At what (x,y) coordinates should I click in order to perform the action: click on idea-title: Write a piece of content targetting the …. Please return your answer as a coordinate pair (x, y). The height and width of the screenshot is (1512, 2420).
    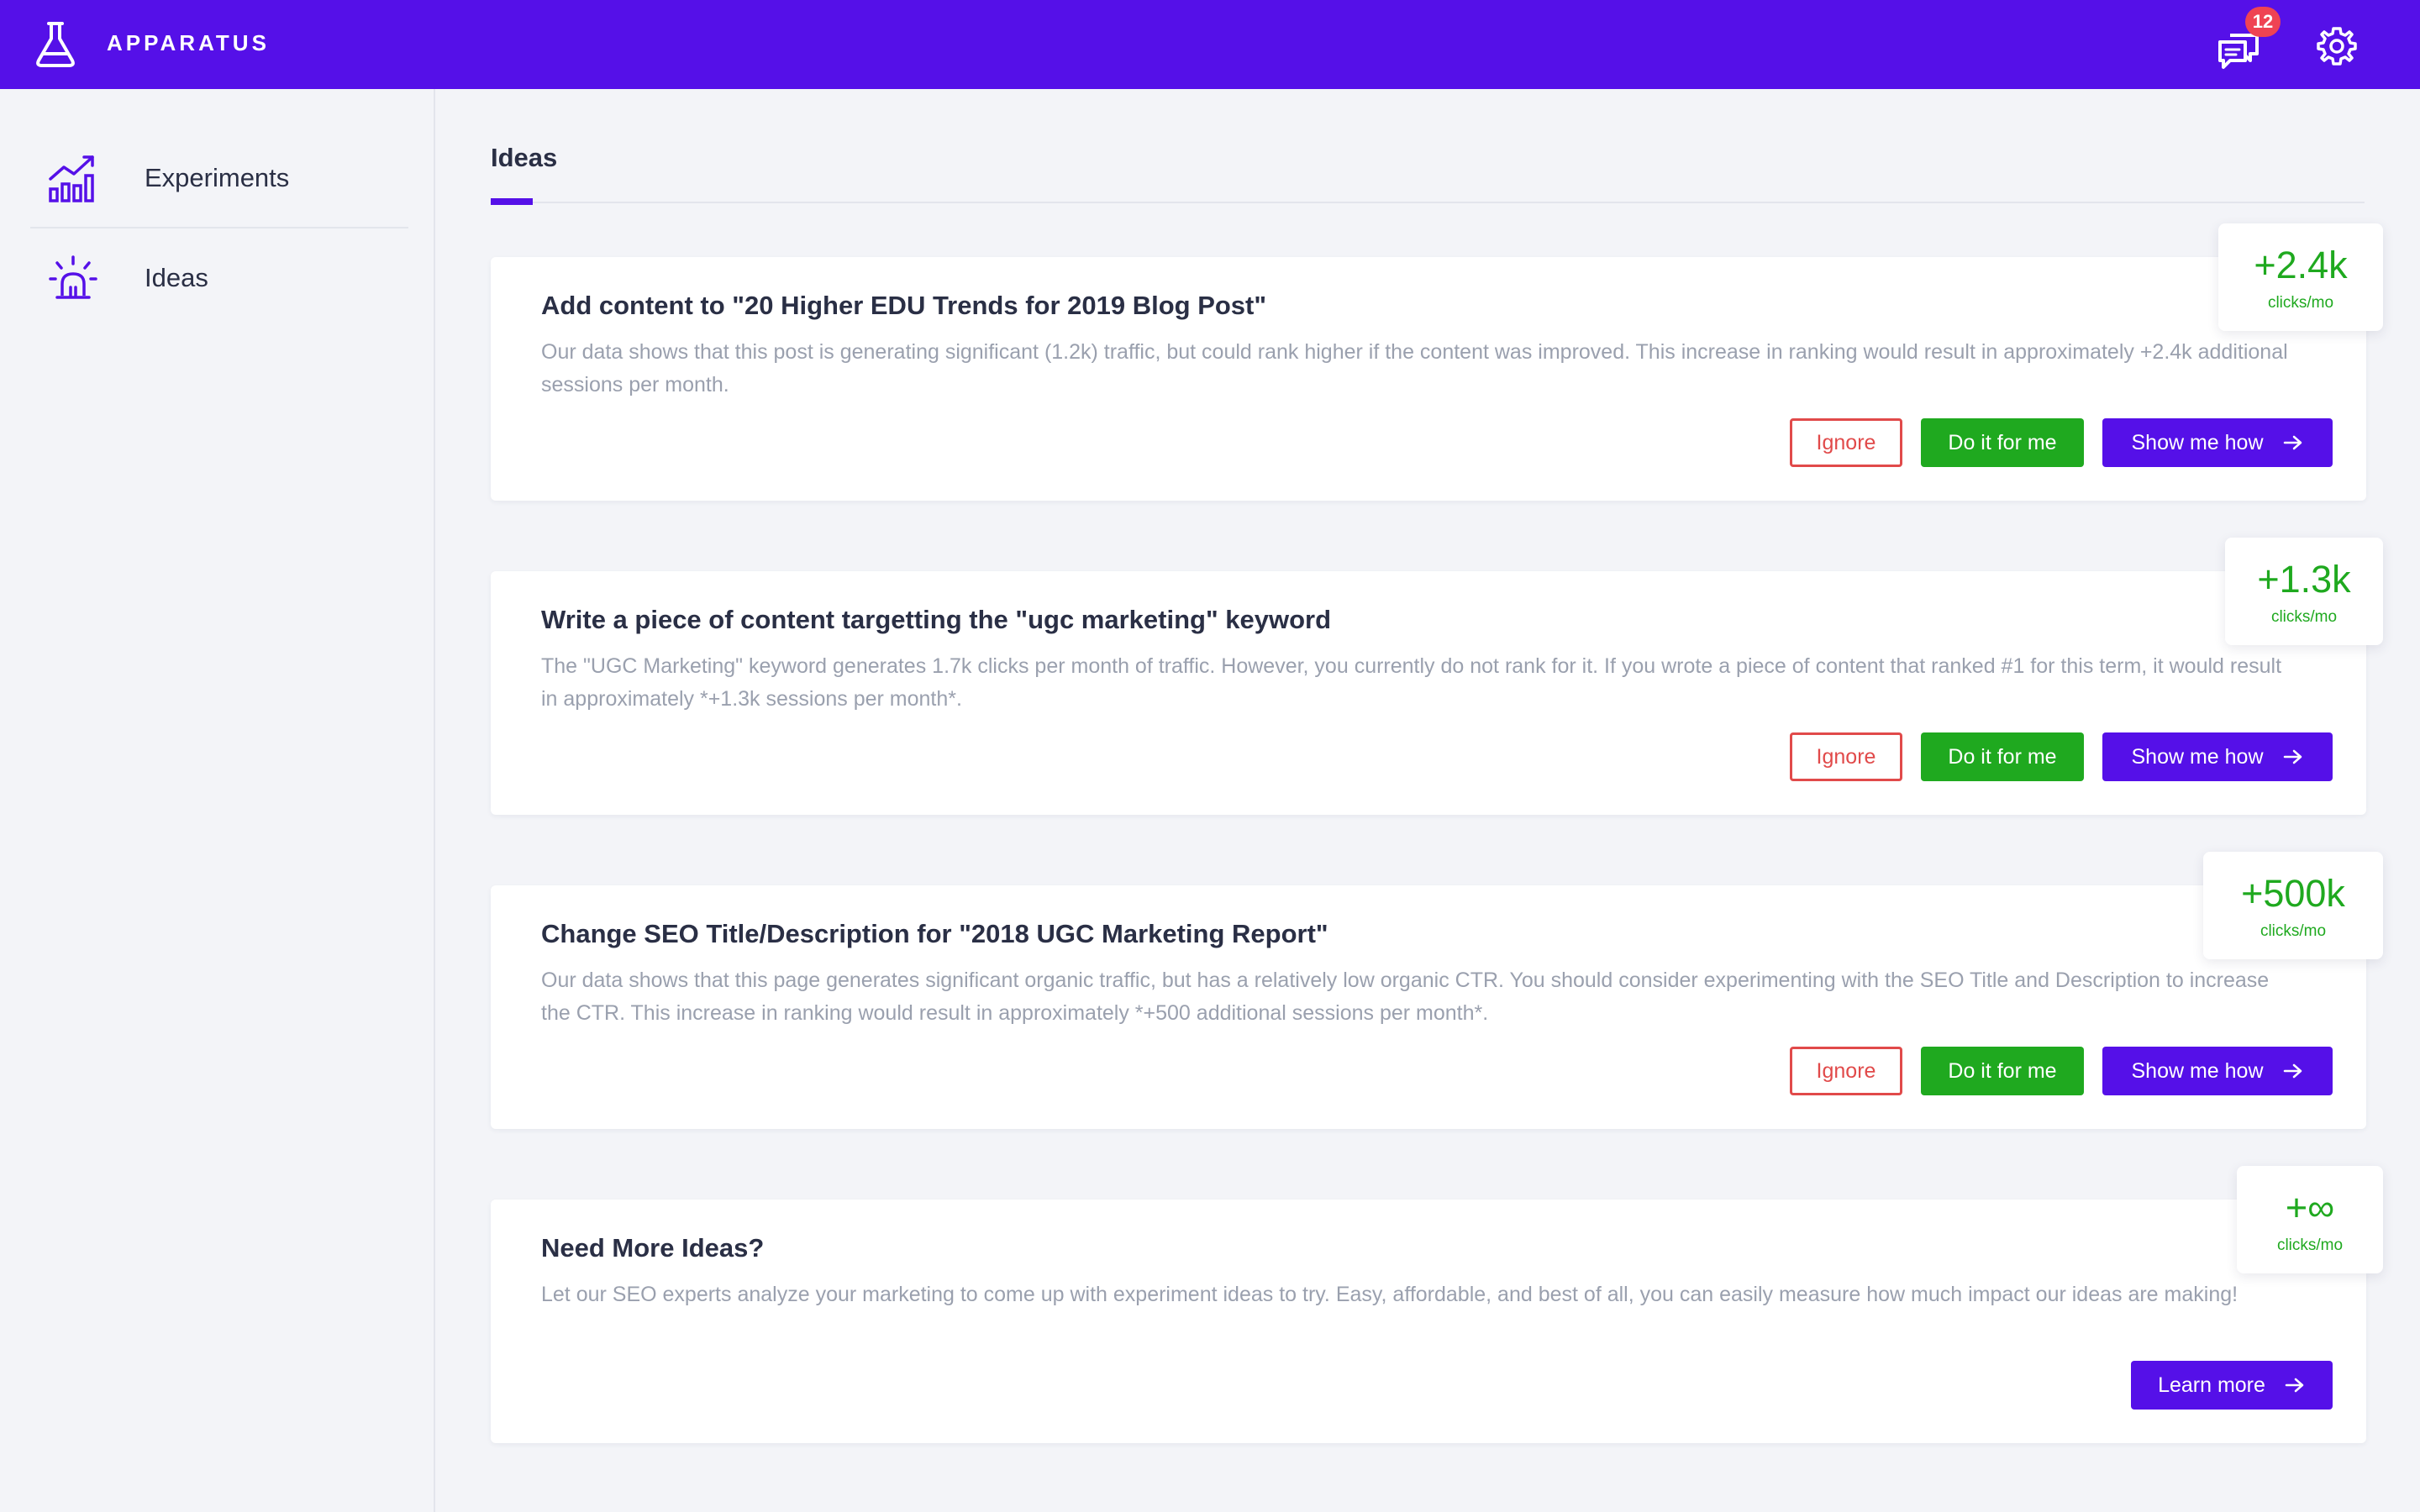
    Looking at the image, I should click on (936, 619).